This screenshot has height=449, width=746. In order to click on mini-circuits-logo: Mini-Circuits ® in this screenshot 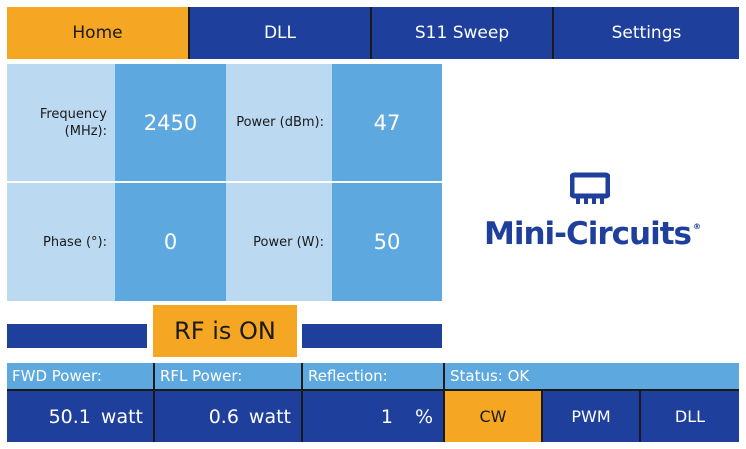, I will do `click(592, 234)`.